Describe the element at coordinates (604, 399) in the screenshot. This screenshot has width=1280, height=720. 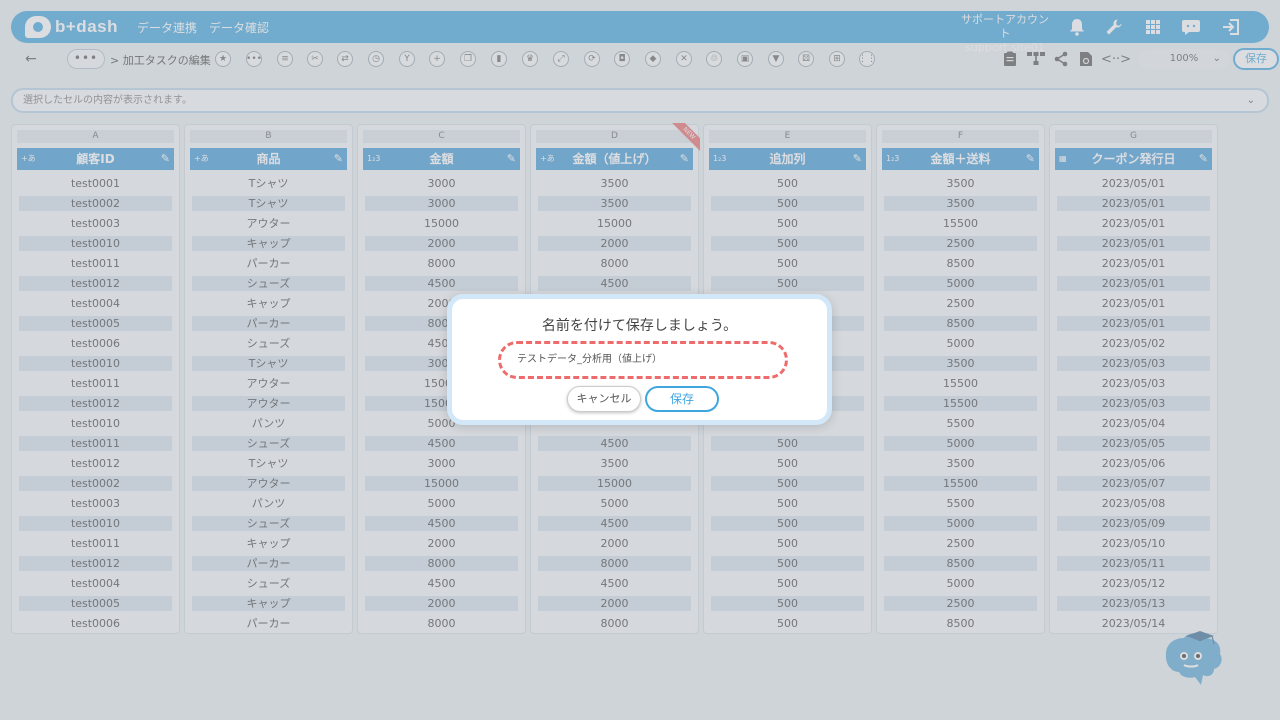
I see `cancel-button: キャンセル` at that location.